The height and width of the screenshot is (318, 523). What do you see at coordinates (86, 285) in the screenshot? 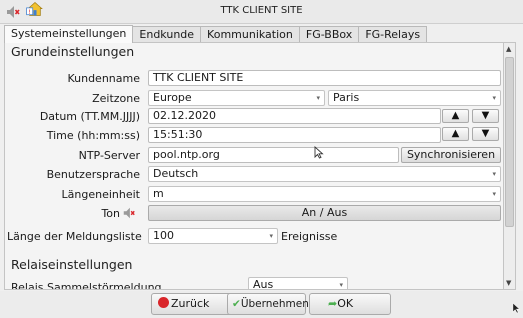
I see `sammelstoermeldung-label: Relais Sammelstörmeldung` at bounding box center [86, 285].